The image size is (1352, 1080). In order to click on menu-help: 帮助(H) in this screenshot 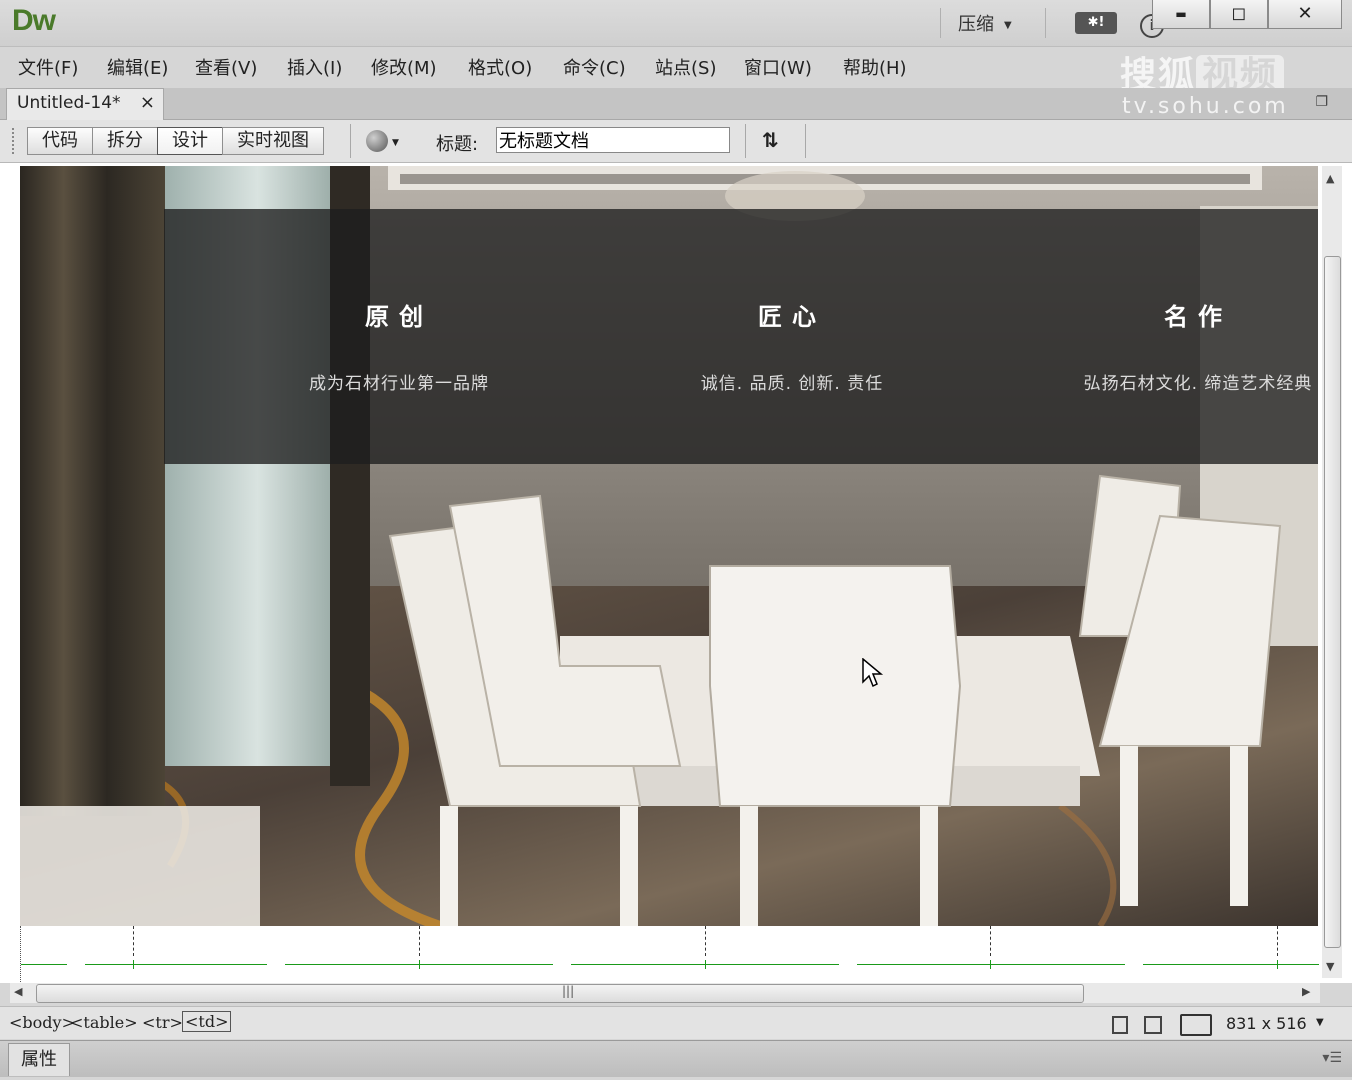, I will do `click(875, 67)`.